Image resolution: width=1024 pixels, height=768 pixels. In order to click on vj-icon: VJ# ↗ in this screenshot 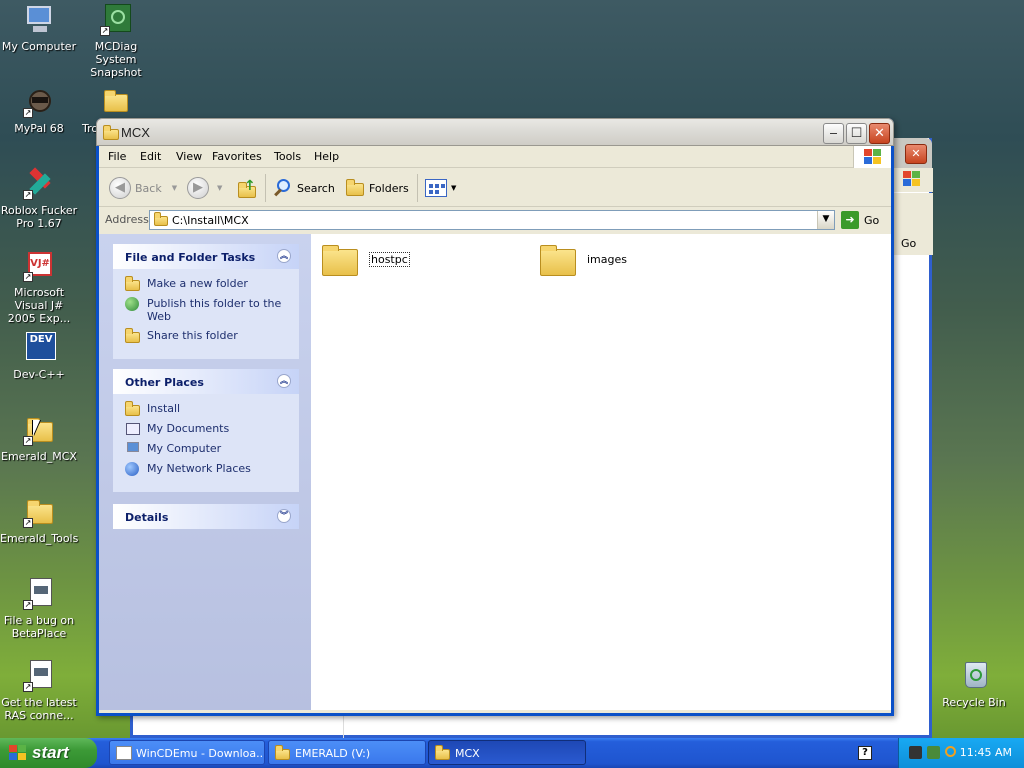, I will do `click(39, 266)`.